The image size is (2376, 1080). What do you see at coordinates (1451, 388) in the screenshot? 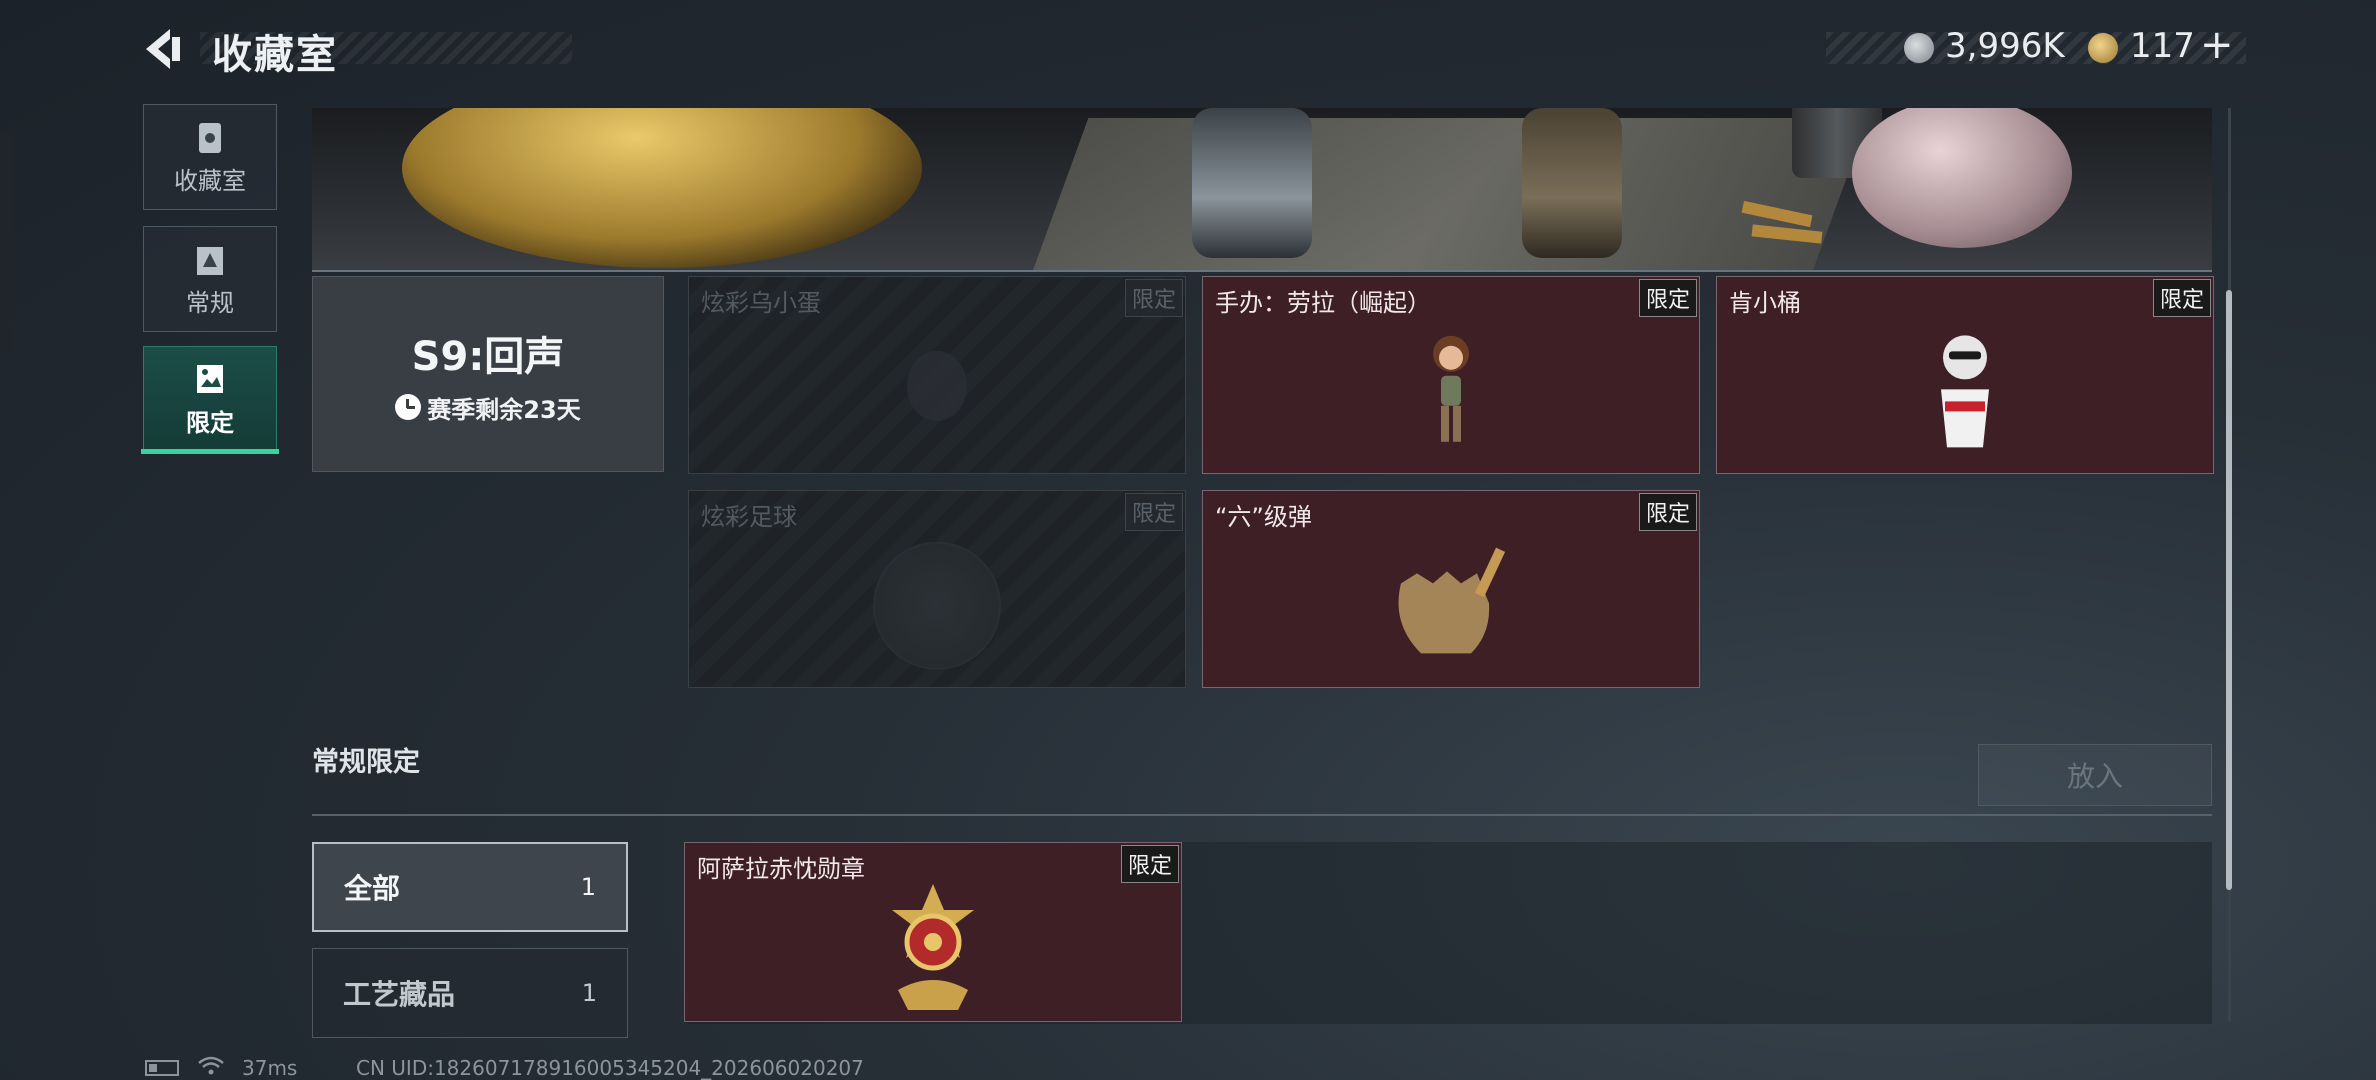
I see `lara-figure-icon` at bounding box center [1451, 388].